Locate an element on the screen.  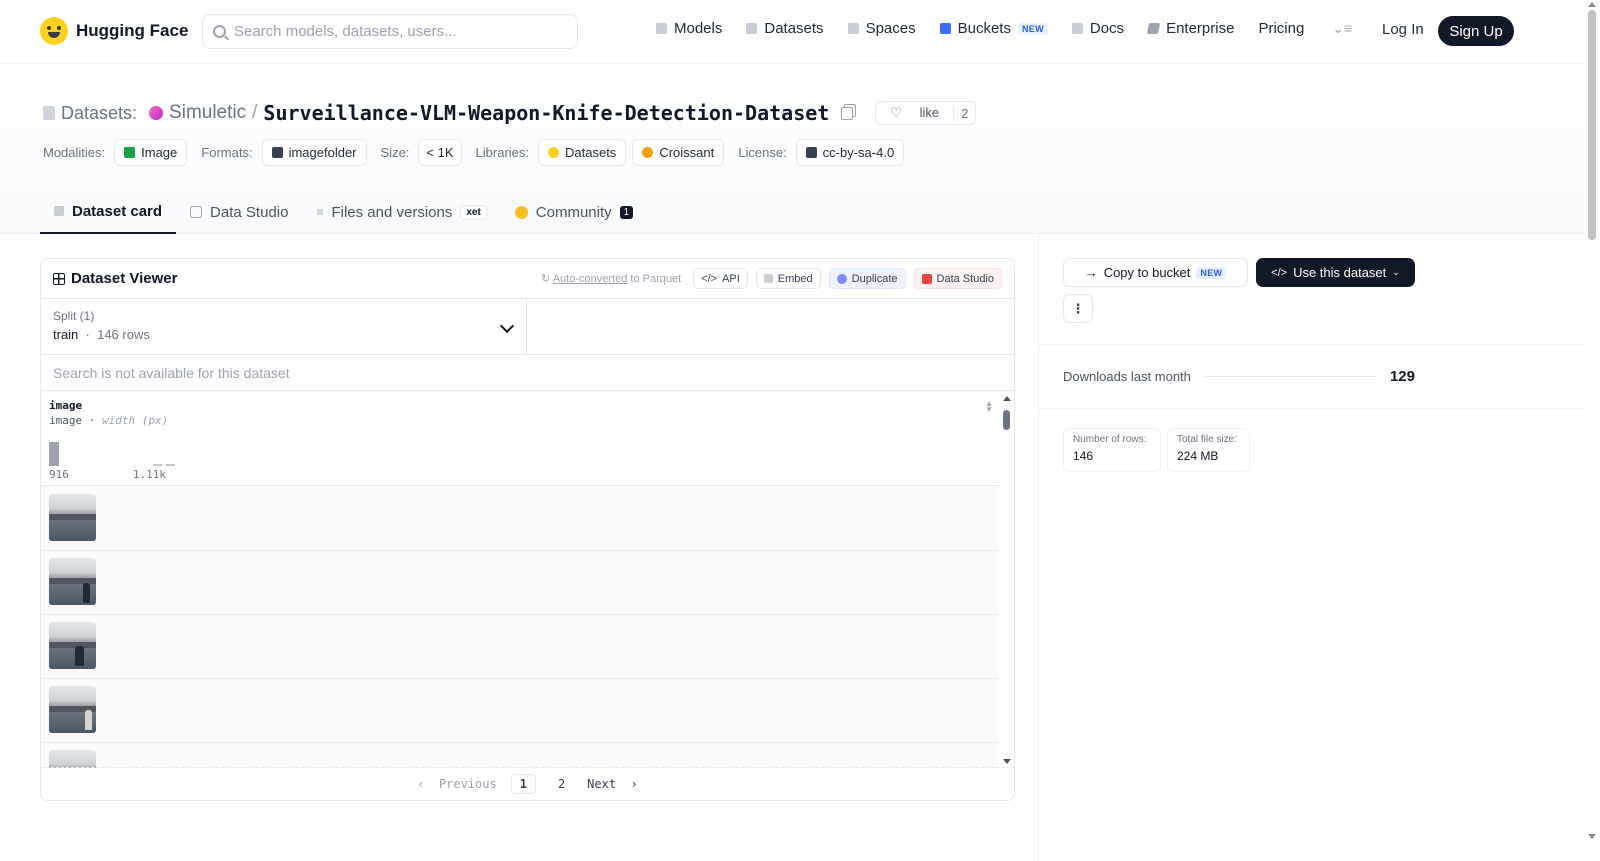
parquet-note: ↻ Auto-converted to Parquet is located at coordinates (611, 279).